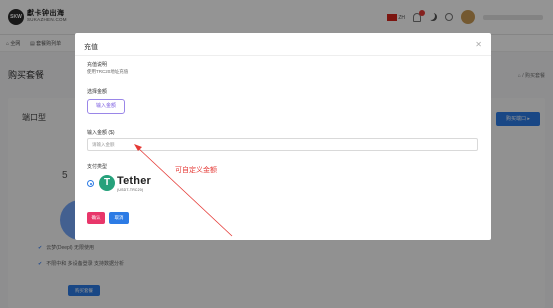 This screenshot has width=553, height=308. I want to click on payment-subtitle: (USDT-TRC20), so click(130, 190).